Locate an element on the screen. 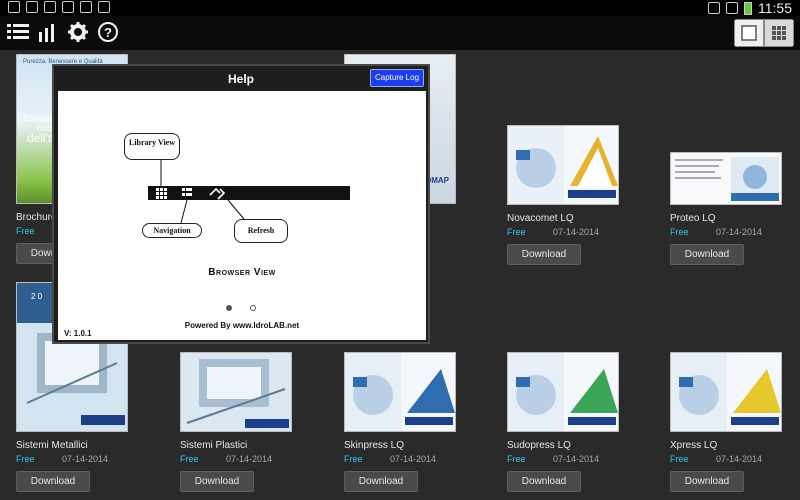 The image size is (800, 500). clock: 11:55 is located at coordinates (775, 8).